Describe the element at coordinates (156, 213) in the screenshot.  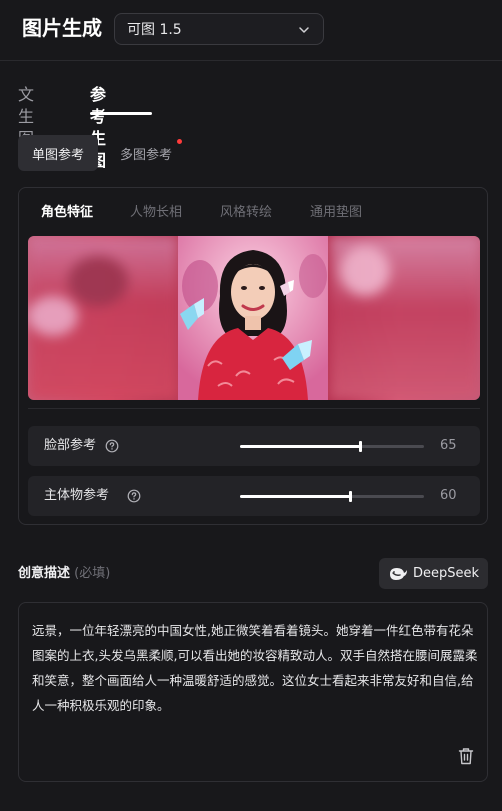
I see `tab-face-appearance: 人物长相` at that location.